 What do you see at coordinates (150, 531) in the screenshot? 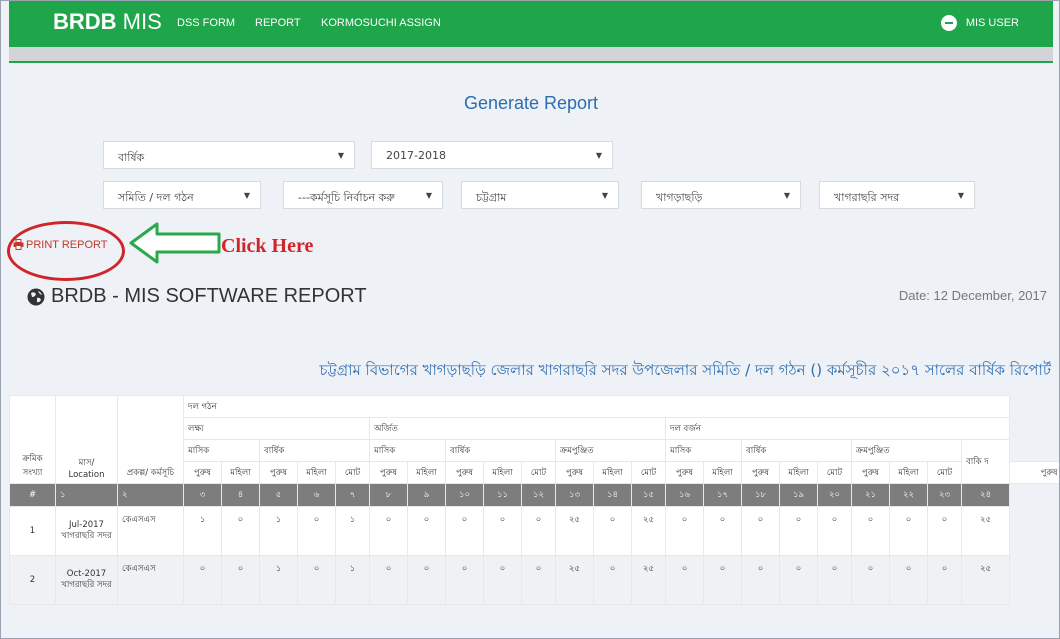
I see `project-cell: কেএসএস` at bounding box center [150, 531].